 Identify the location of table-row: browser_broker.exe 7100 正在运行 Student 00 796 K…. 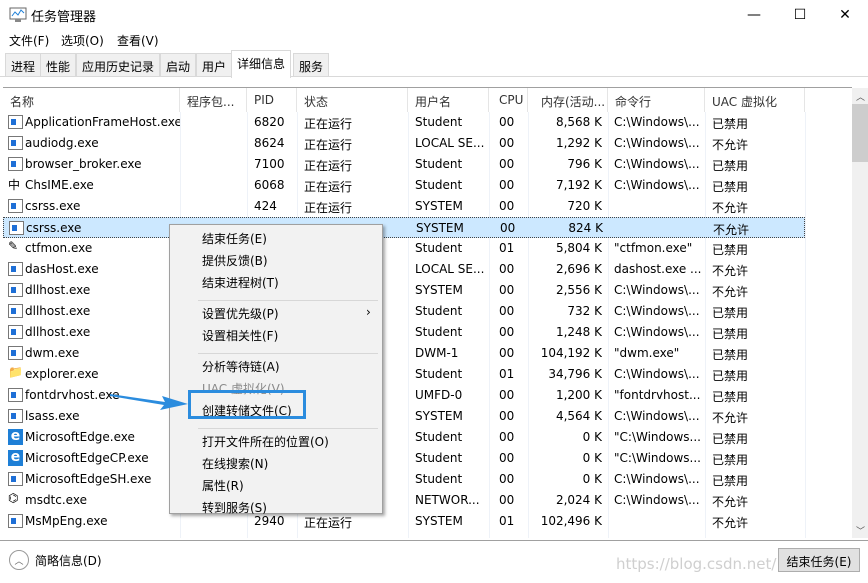
(404, 164).